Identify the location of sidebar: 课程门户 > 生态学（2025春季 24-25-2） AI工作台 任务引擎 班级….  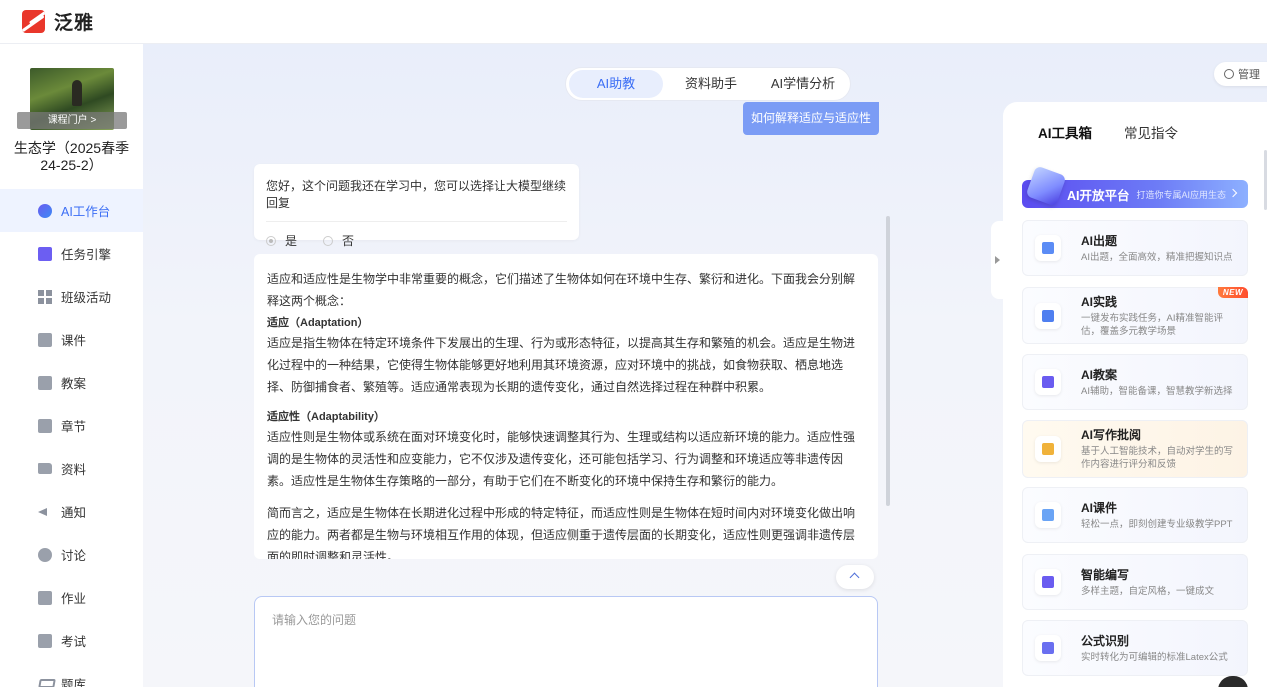
(71, 365).